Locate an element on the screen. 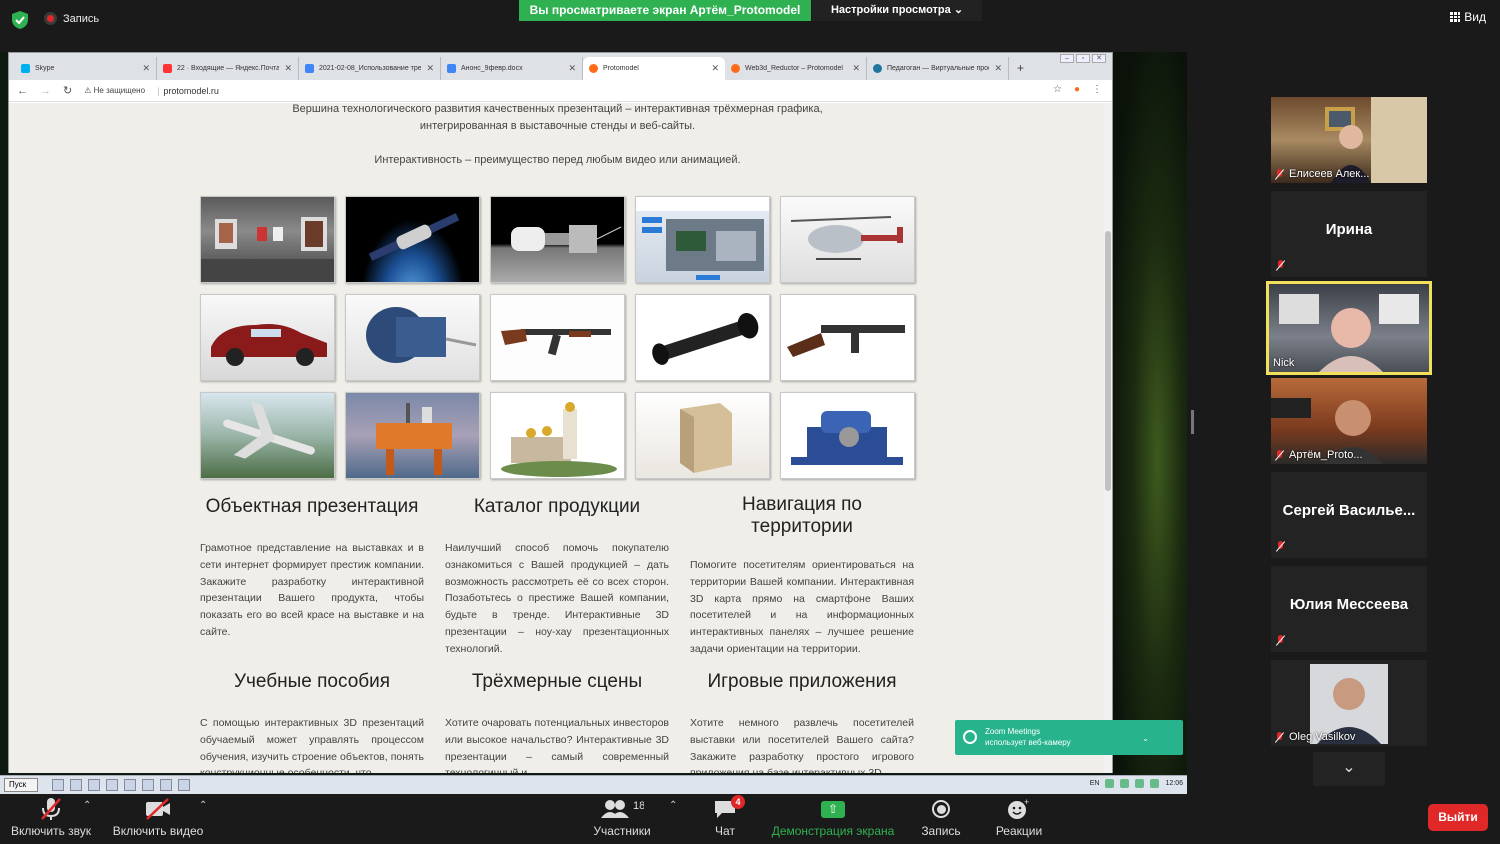 This screenshot has height=844, width=1500. reload-icon: ↻ is located at coordinates (67, 90).